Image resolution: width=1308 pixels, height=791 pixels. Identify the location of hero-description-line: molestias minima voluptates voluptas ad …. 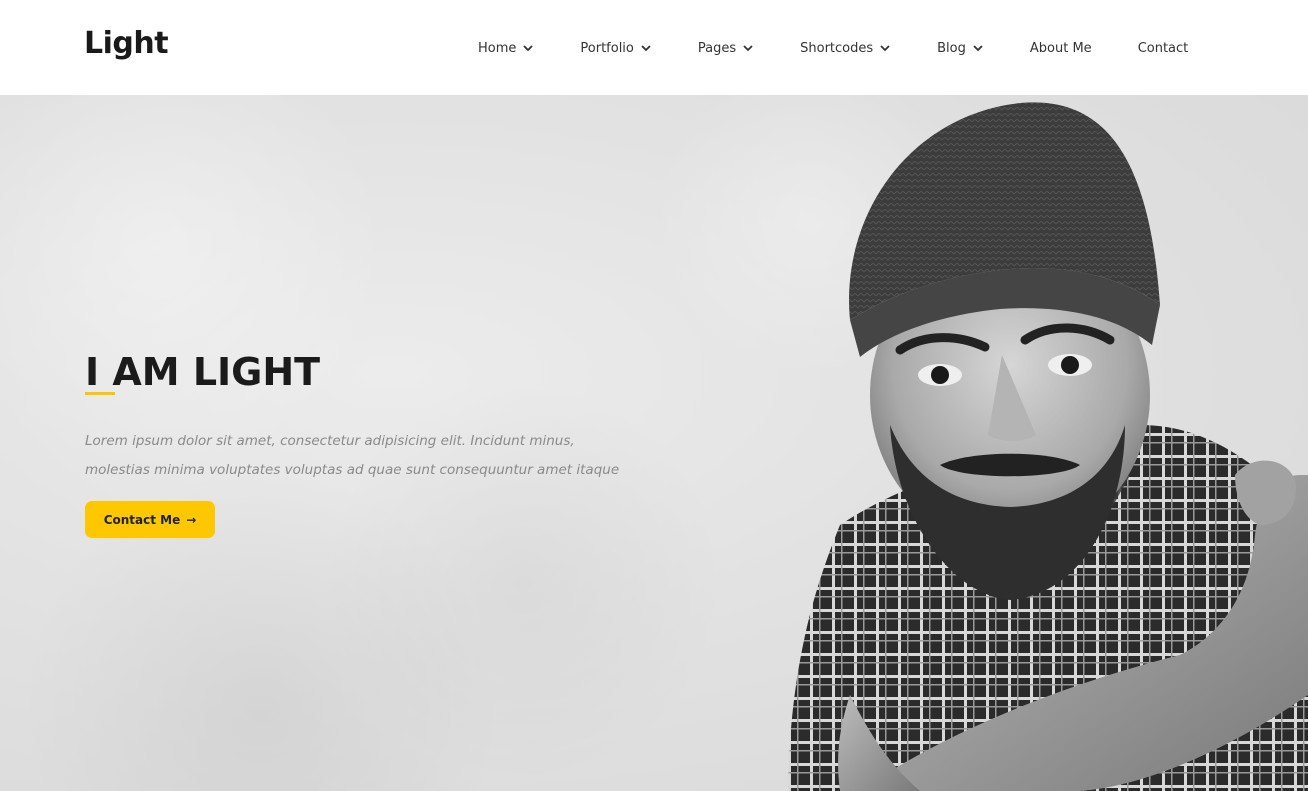
(352, 470).